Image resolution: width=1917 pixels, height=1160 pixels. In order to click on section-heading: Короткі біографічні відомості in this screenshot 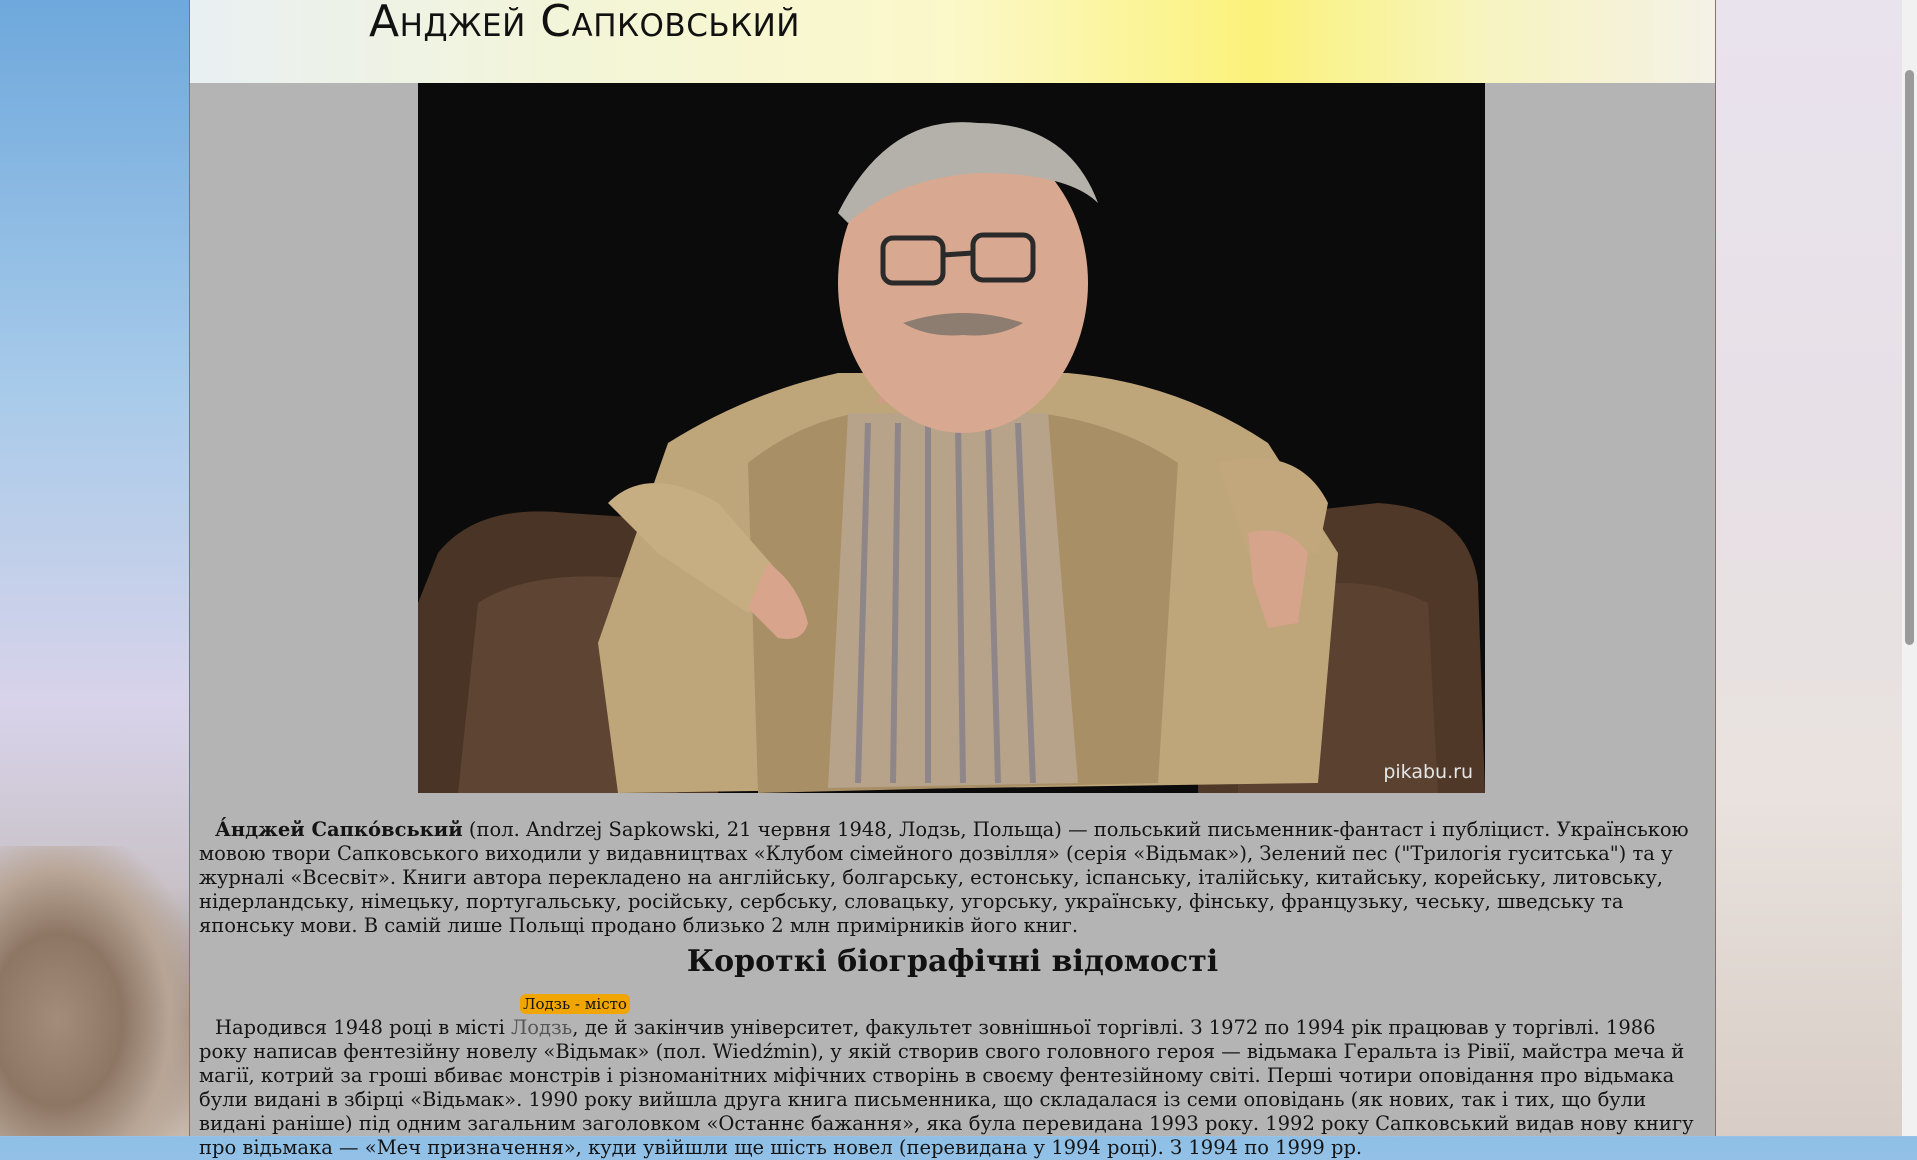, I will do `click(952, 961)`.